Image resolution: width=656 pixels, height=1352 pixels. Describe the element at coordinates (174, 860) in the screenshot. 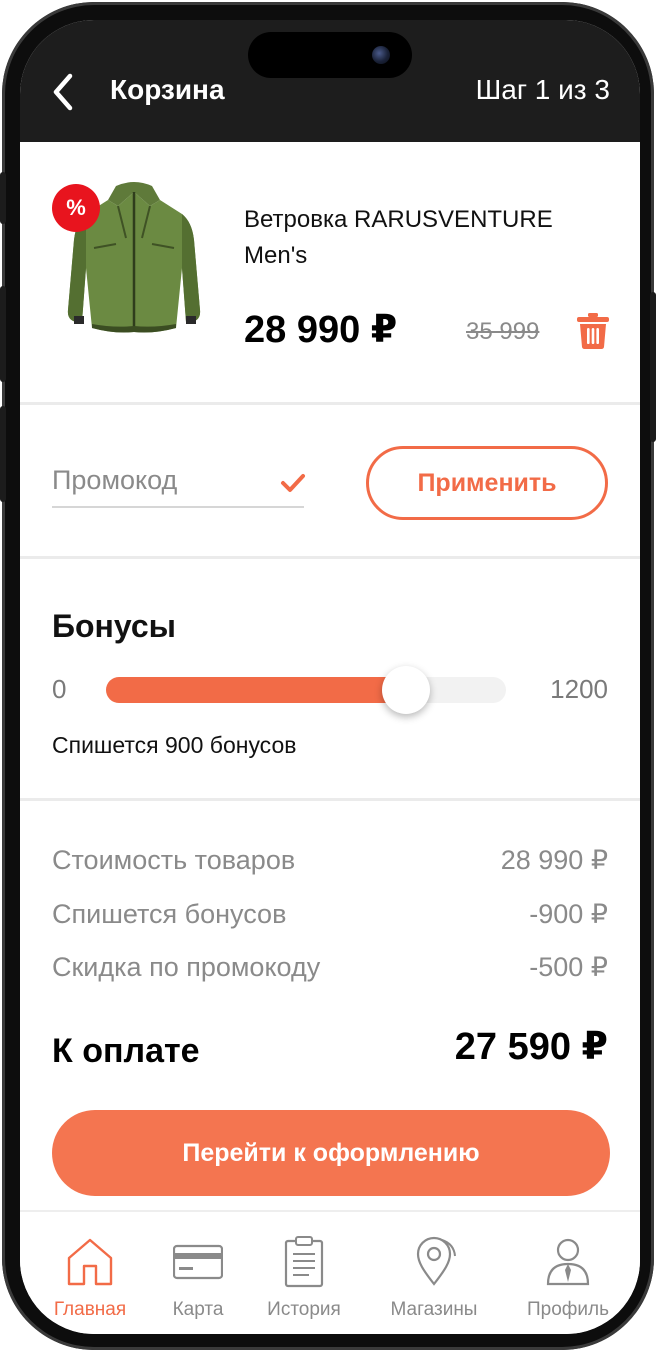

I see `summary-label: Стоимость товаров` at that location.